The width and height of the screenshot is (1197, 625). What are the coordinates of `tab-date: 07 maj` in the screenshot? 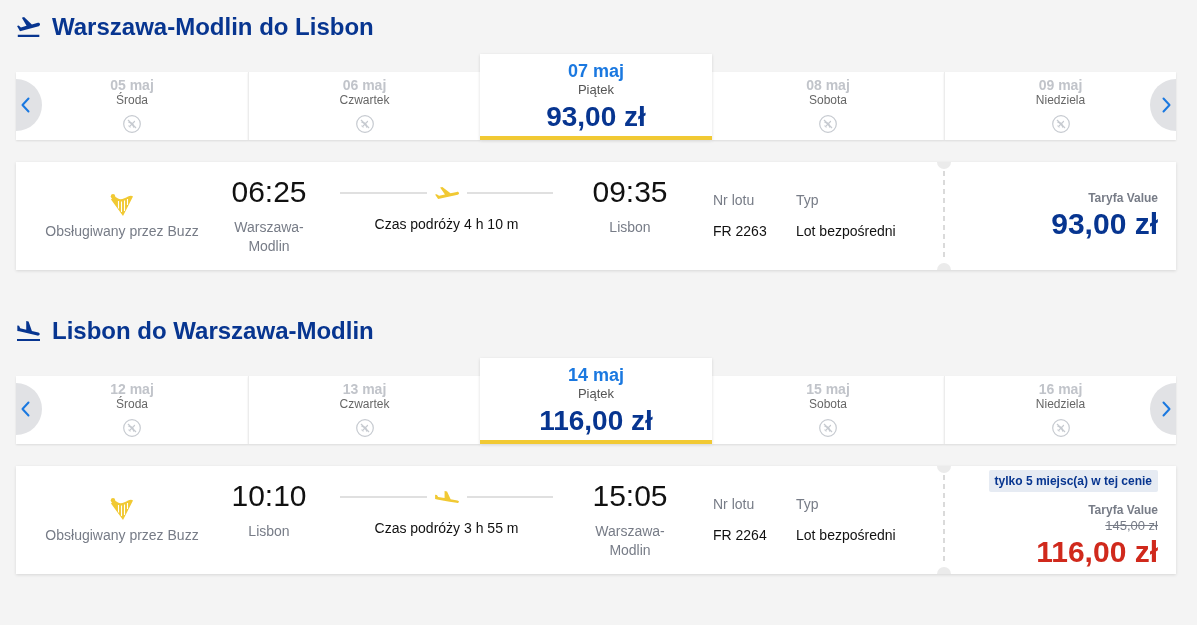 It's located at (595, 71).